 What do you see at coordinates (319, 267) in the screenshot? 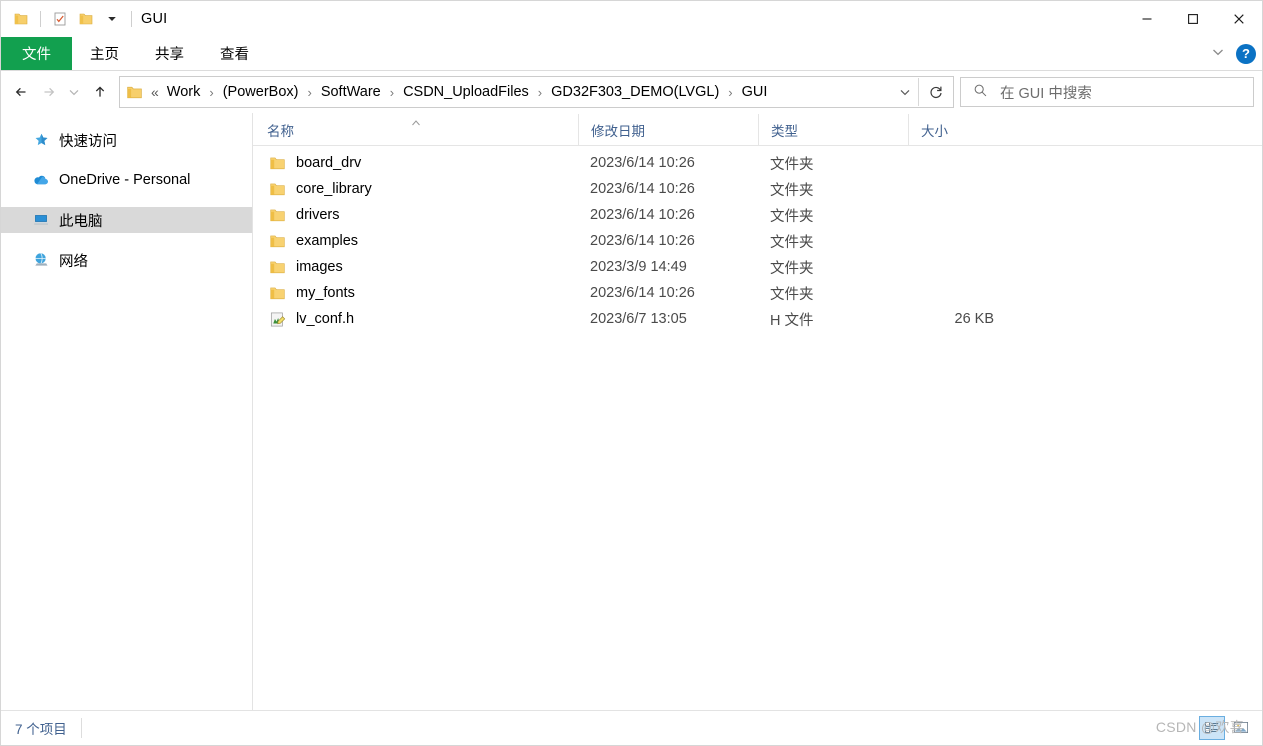
I see `file-name: images` at bounding box center [319, 267].